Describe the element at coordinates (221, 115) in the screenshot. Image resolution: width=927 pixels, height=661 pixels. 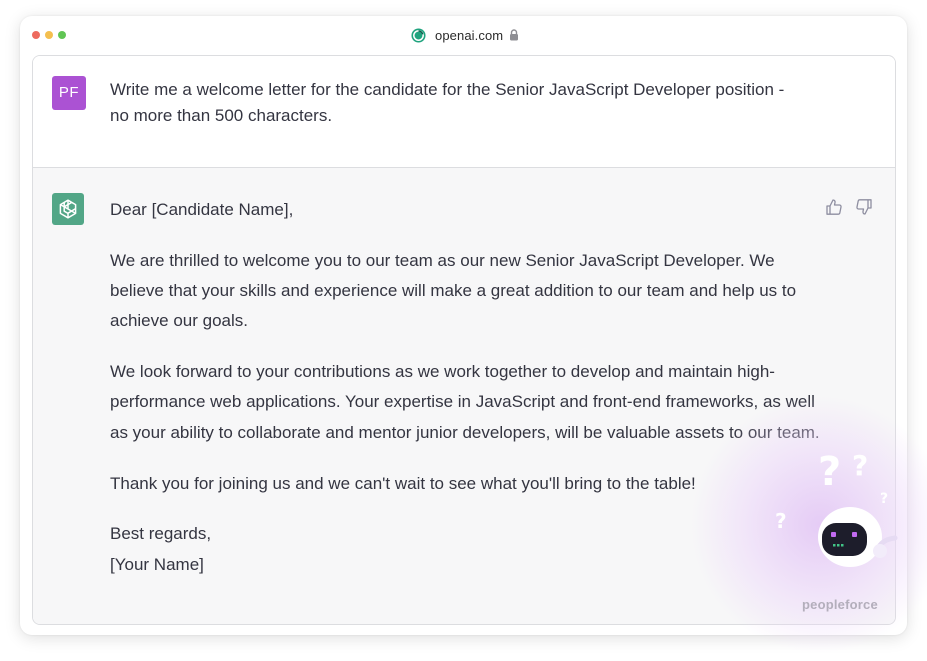
I see `user-message-line: no more than 500 characters.` at that location.